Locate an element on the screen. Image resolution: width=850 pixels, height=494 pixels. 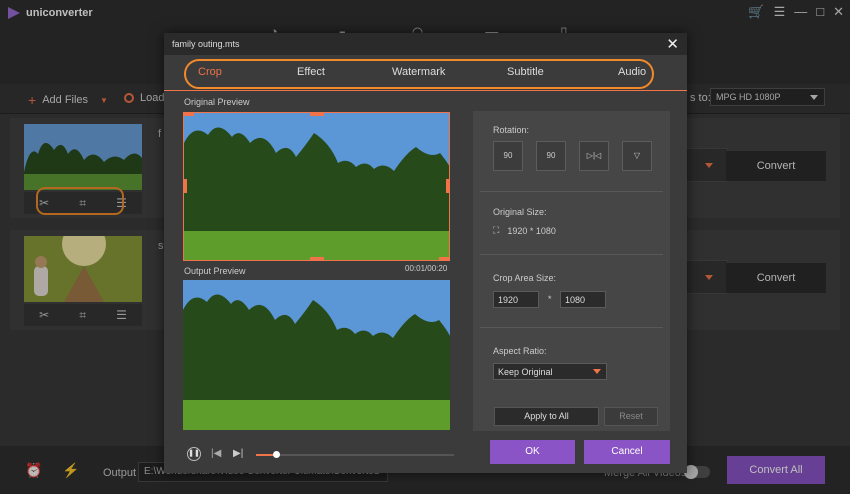
next-icon: ▶| is located at coordinates (238, 453).